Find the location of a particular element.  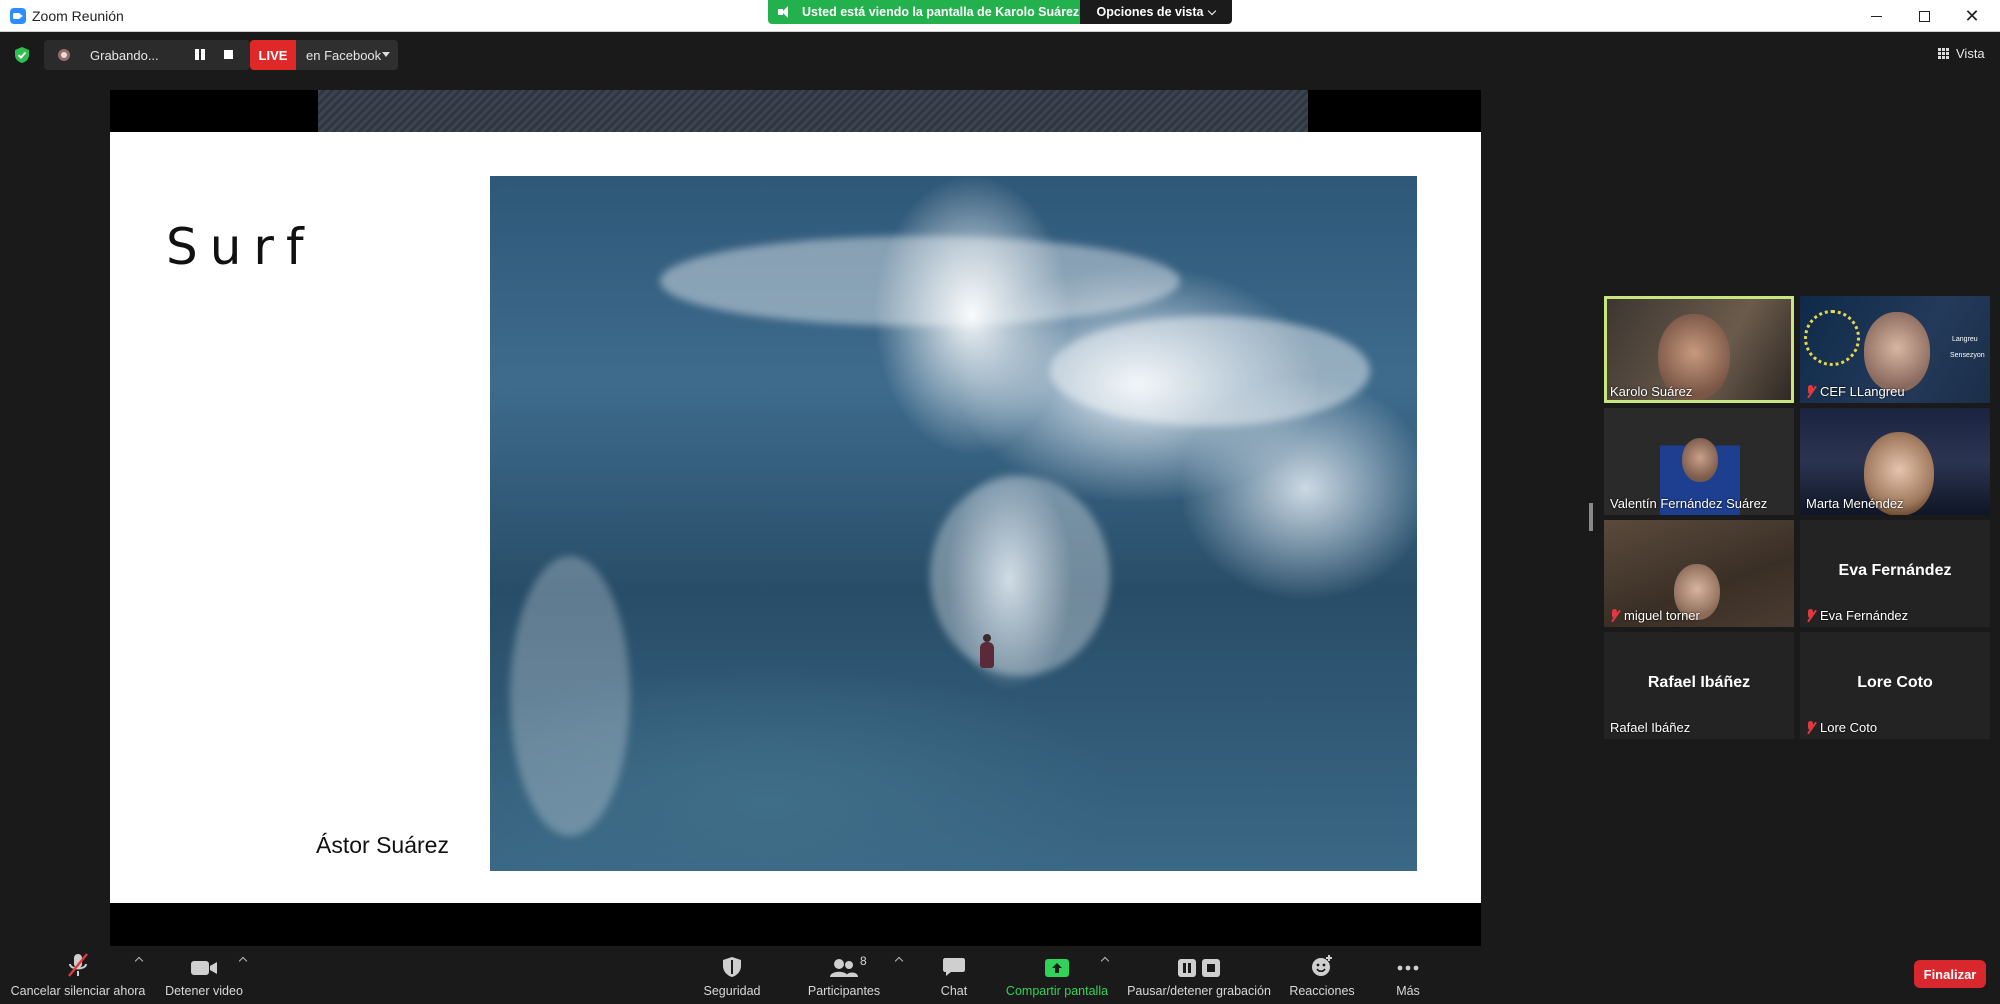

slide-title: Surf is located at coordinates (241, 247).